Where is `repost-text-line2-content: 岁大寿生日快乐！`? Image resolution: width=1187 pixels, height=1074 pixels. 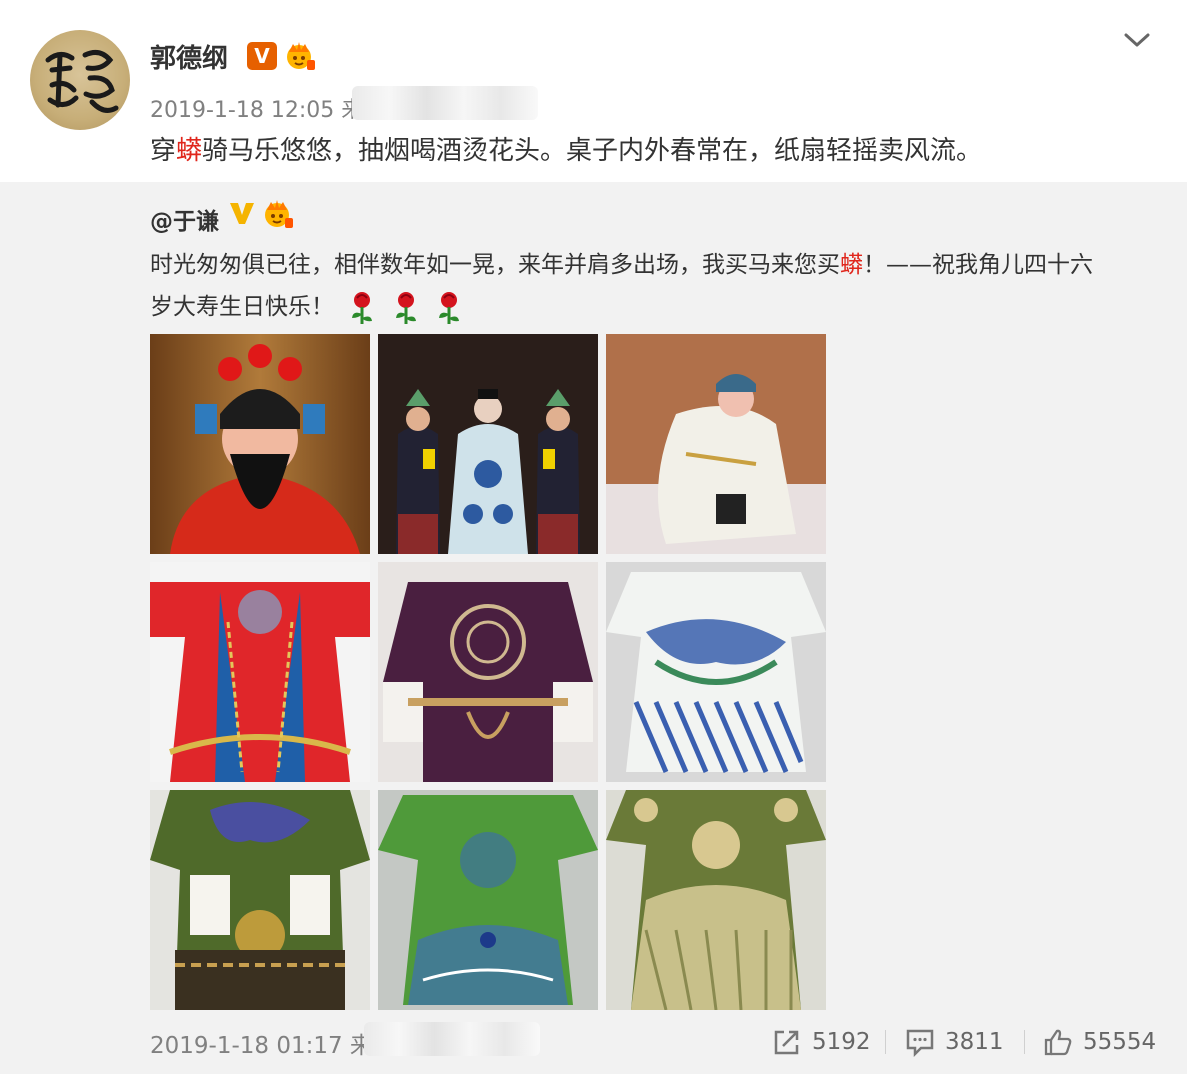 repost-text-line2-content: 岁大寿生日快乐！ is located at coordinates (242, 307).